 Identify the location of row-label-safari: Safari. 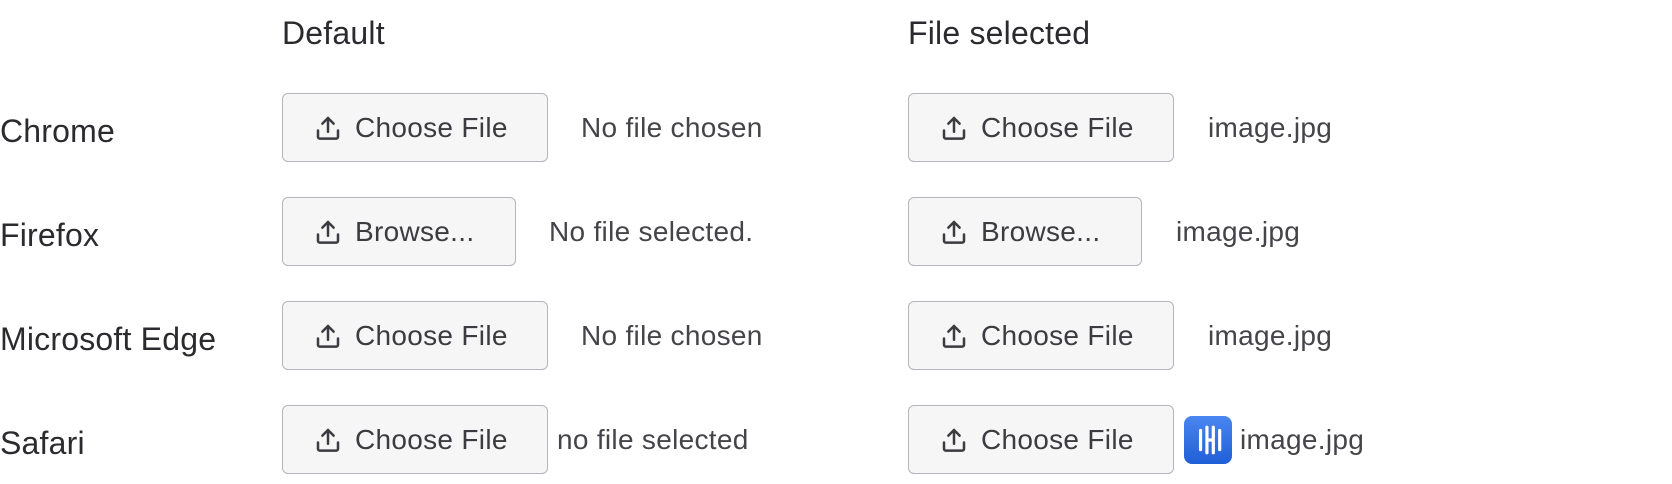
(42, 443).